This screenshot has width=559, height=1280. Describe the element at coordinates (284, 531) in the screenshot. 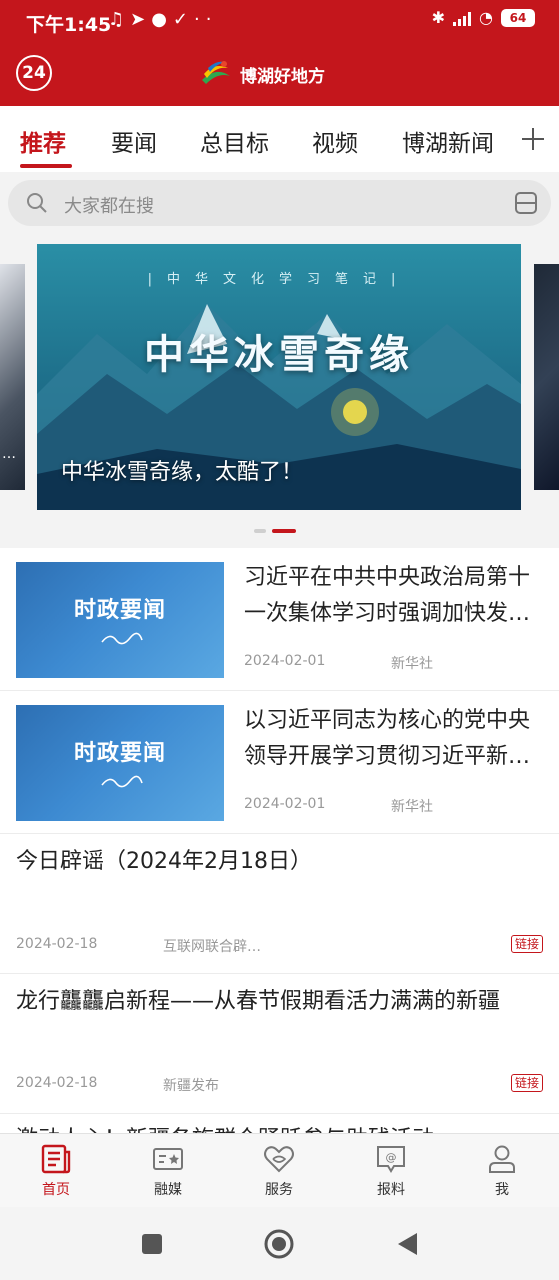

I see `carousel-dot-active` at that location.